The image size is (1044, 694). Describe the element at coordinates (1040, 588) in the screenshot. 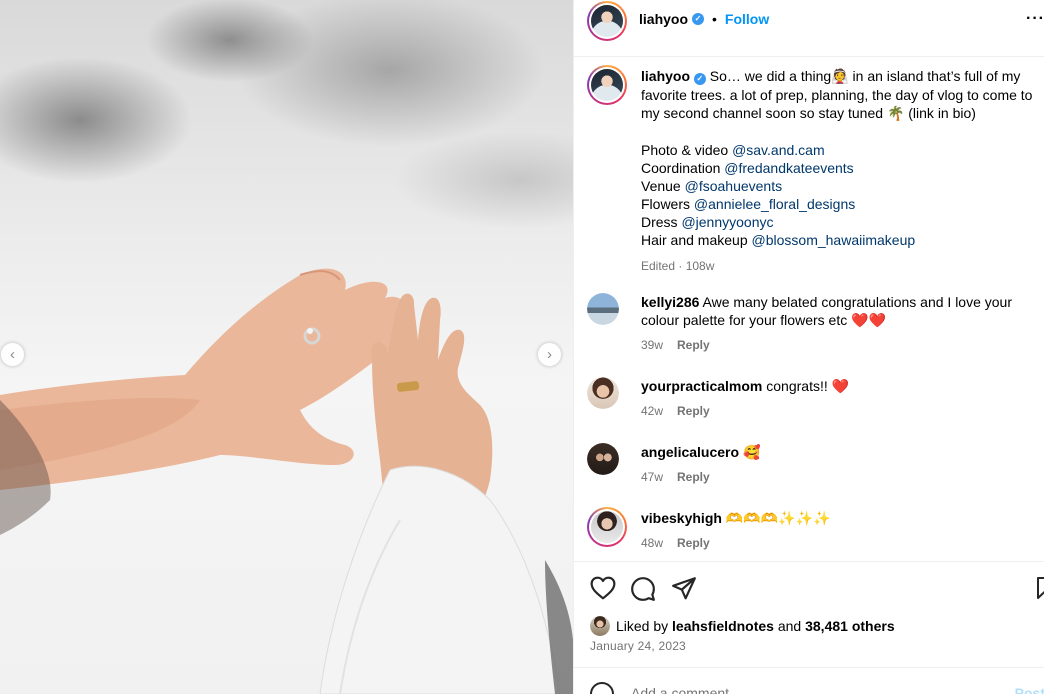

I see `bookmark-icon` at that location.